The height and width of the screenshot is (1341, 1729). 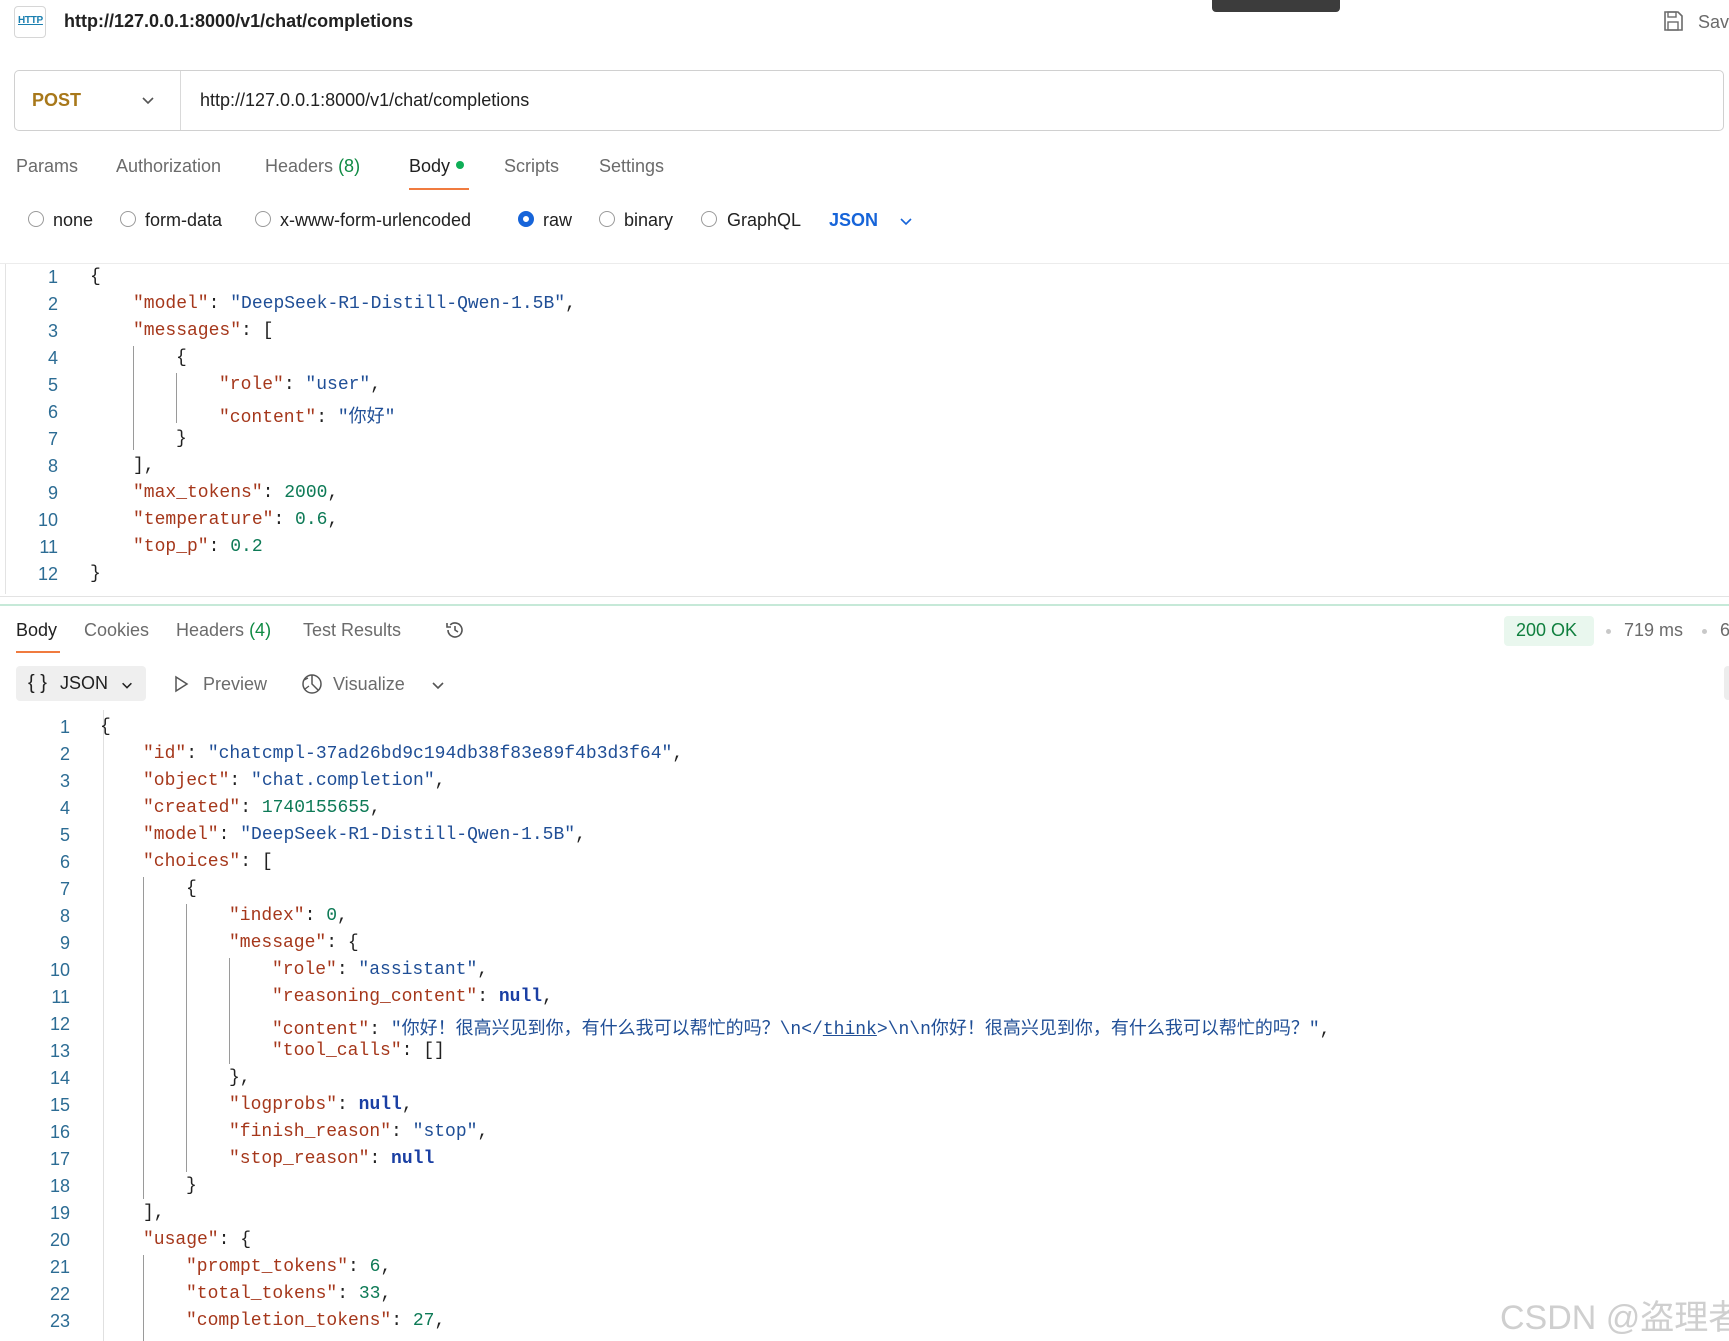 What do you see at coordinates (709, 219) in the screenshot?
I see `radio-graphql` at bounding box center [709, 219].